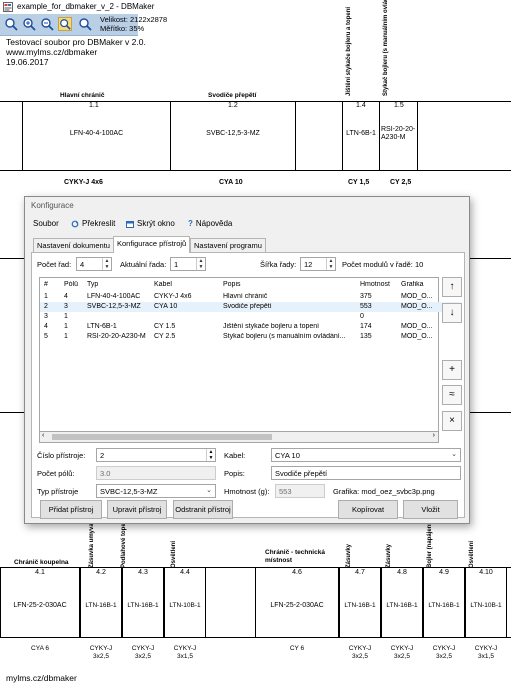 This screenshot has height=693, width=511. What do you see at coordinates (434, 435) in the screenshot?
I see `scroll-right-icon: ›` at bounding box center [434, 435].